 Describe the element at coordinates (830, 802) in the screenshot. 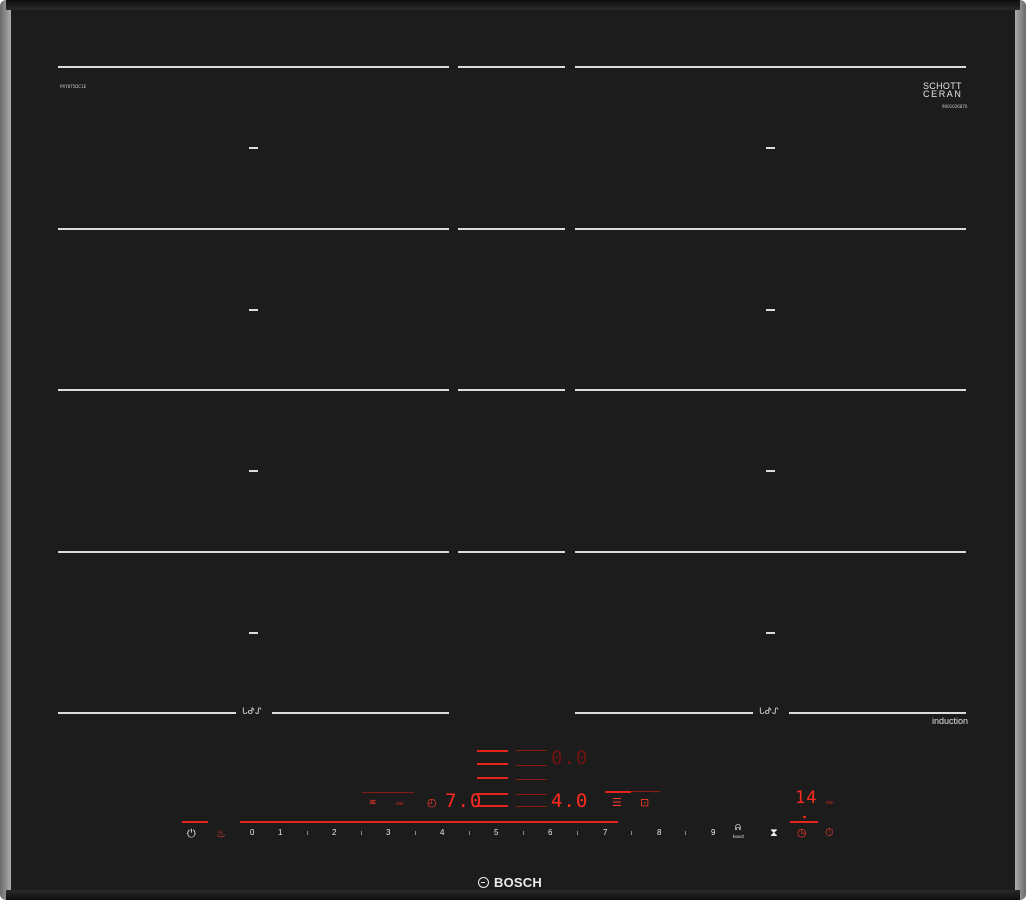

I see `timer-unit: min` at that location.